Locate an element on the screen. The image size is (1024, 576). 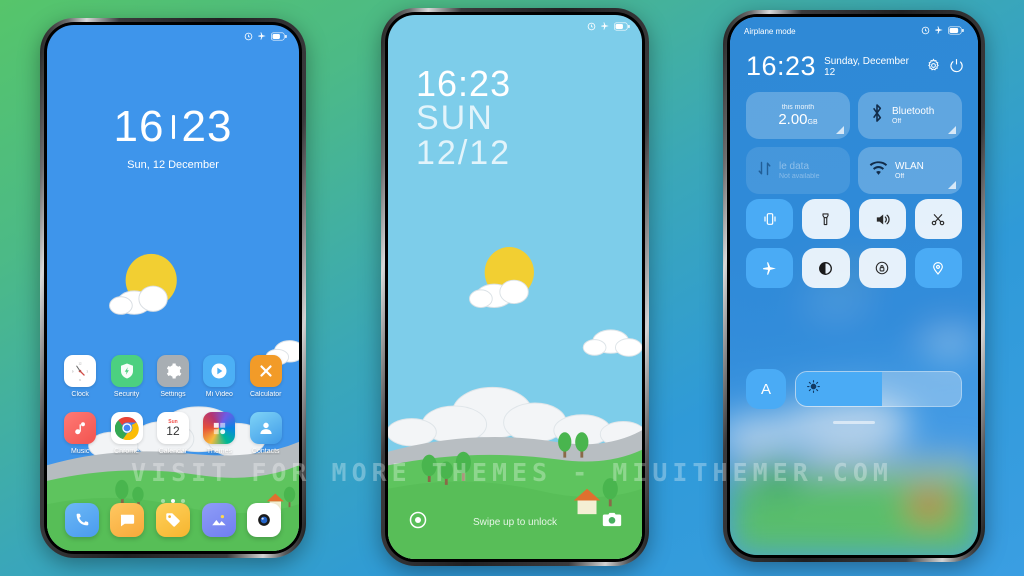
toggle-vibrate is located at coordinates (770, 219).